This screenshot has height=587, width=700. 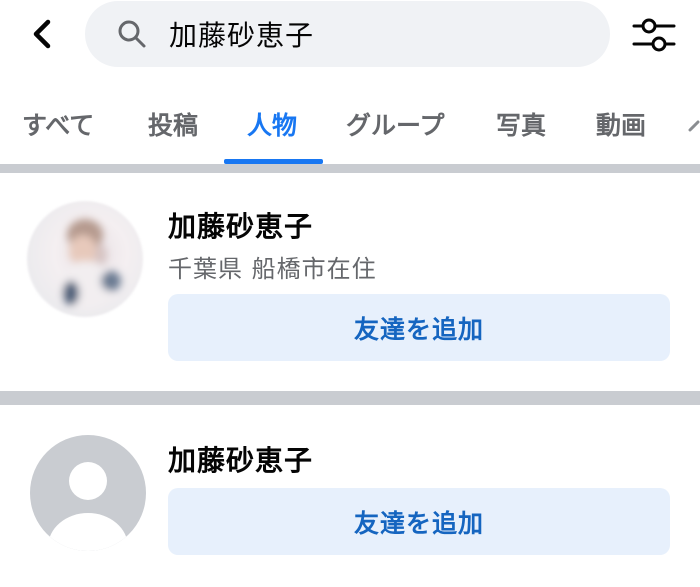 What do you see at coordinates (395, 132) in the screenshot?
I see `tab-groups: グループ` at bounding box center [395, 132].